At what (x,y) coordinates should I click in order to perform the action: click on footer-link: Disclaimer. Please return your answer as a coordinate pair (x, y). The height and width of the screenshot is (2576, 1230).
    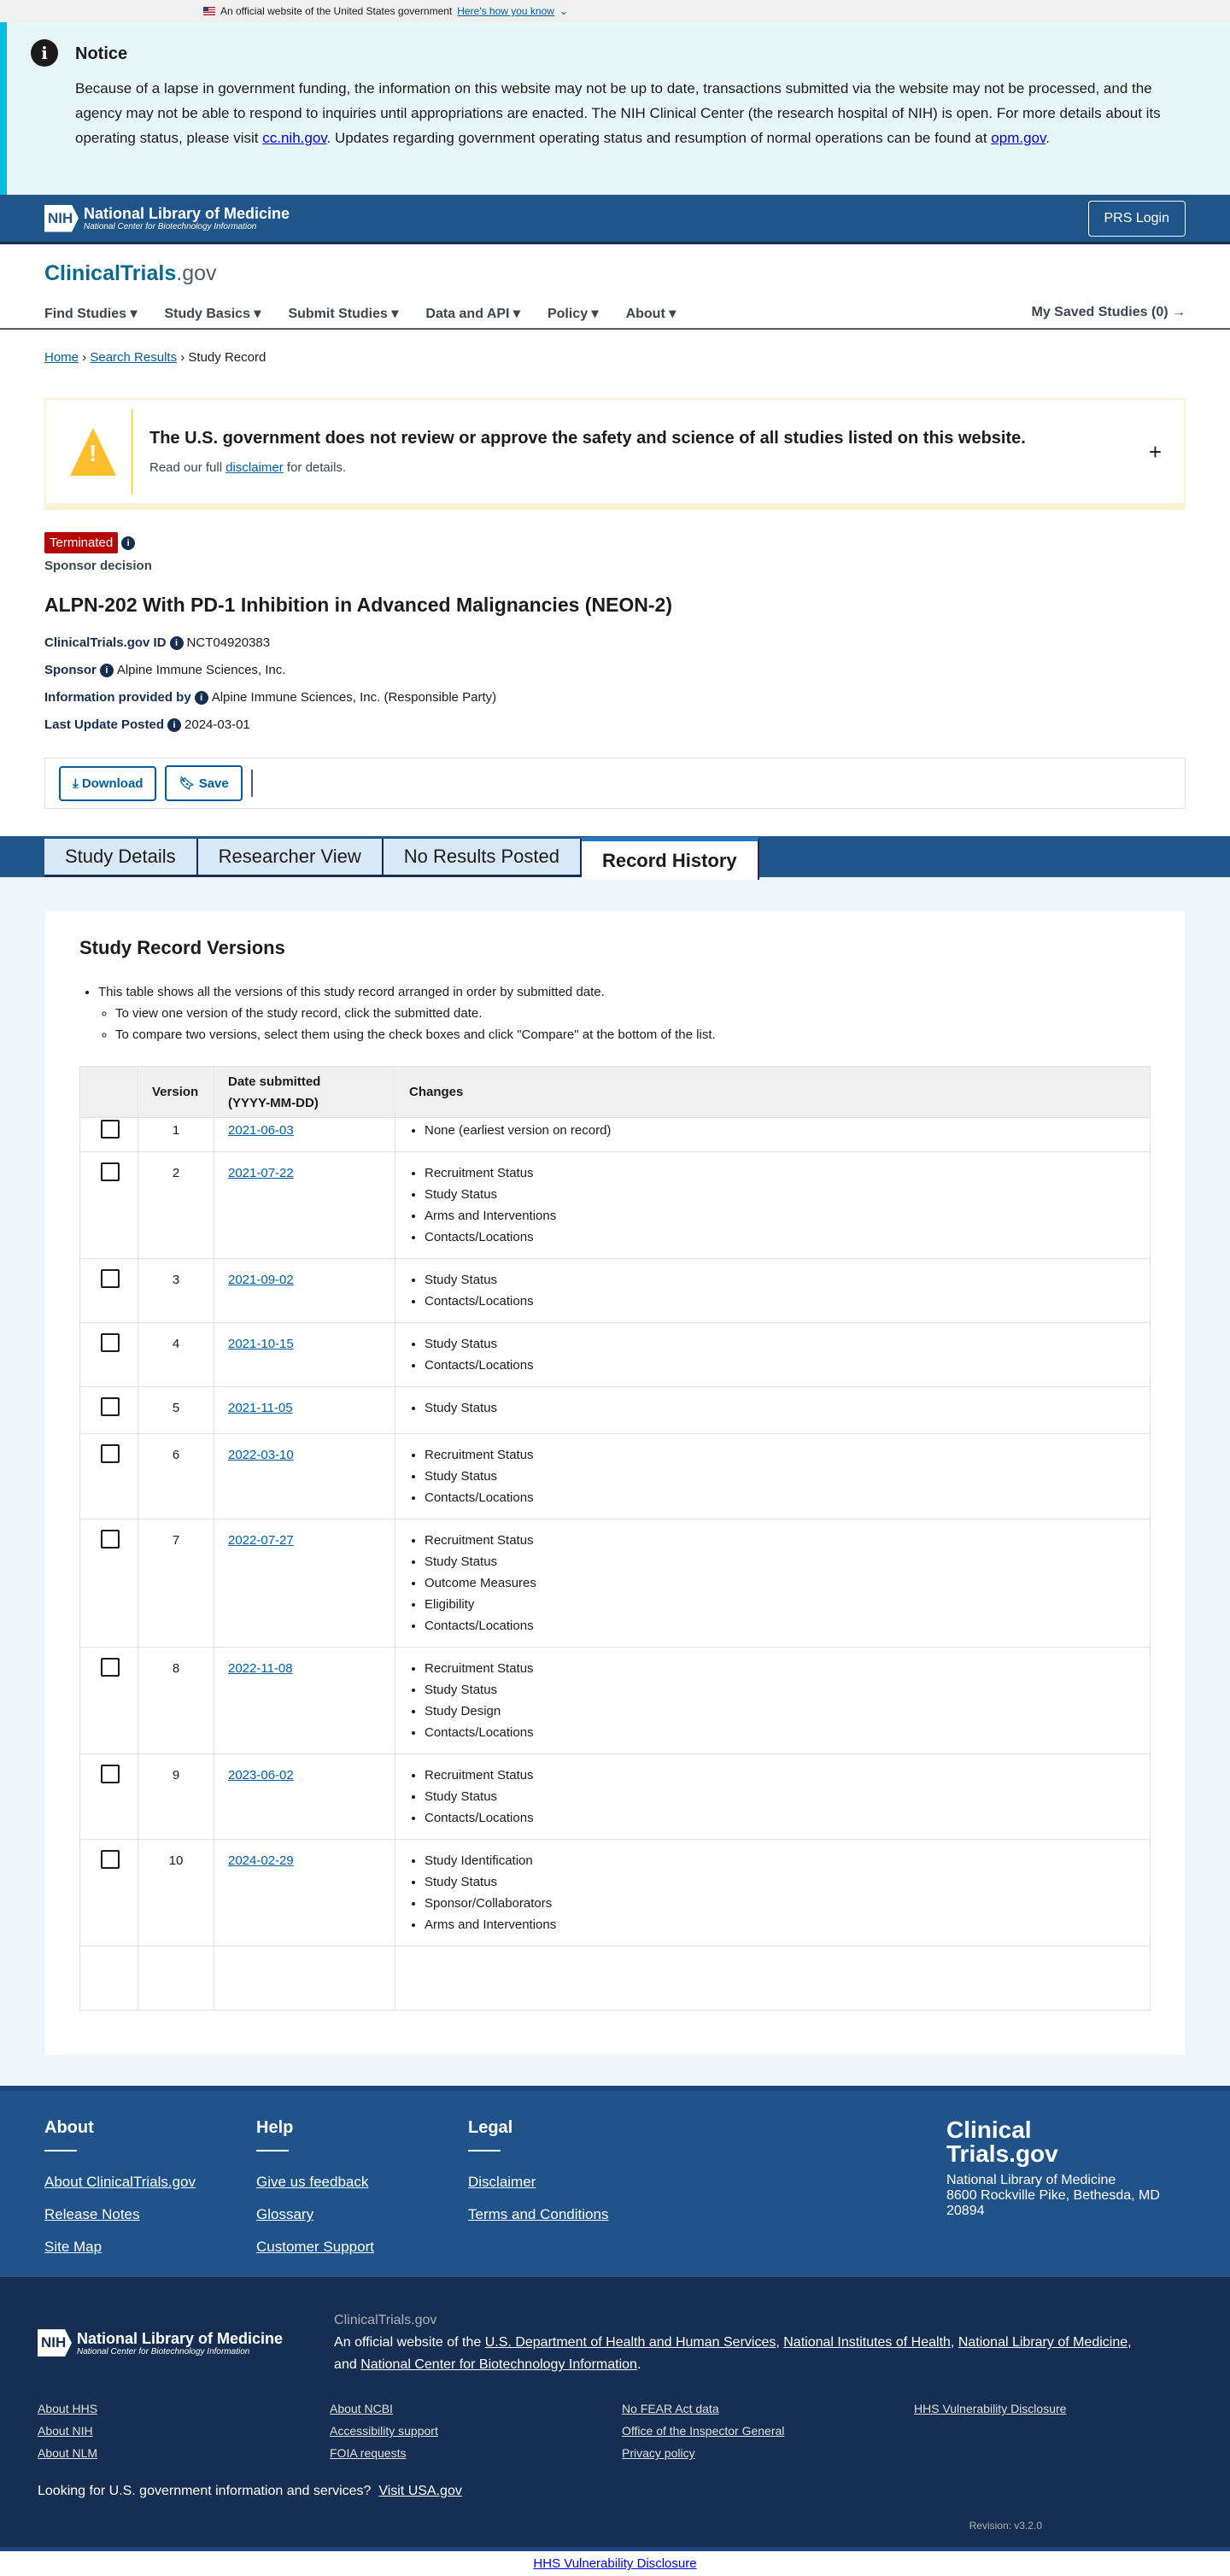
    Looking at the image, I should click on (574, 2182).